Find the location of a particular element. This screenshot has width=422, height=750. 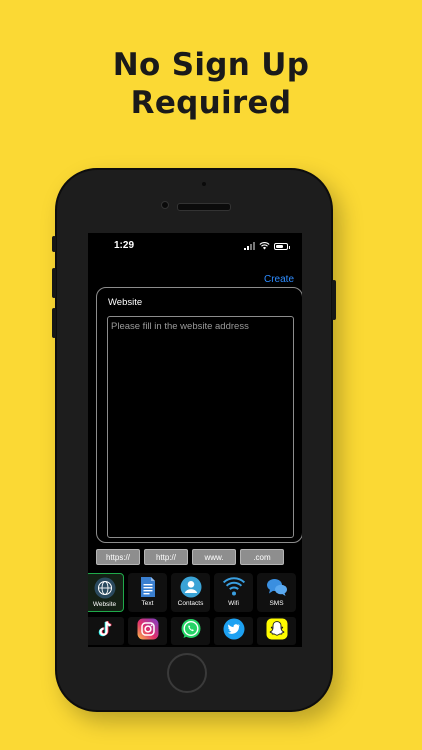

battery-icon is located at coordinates (282, 246).